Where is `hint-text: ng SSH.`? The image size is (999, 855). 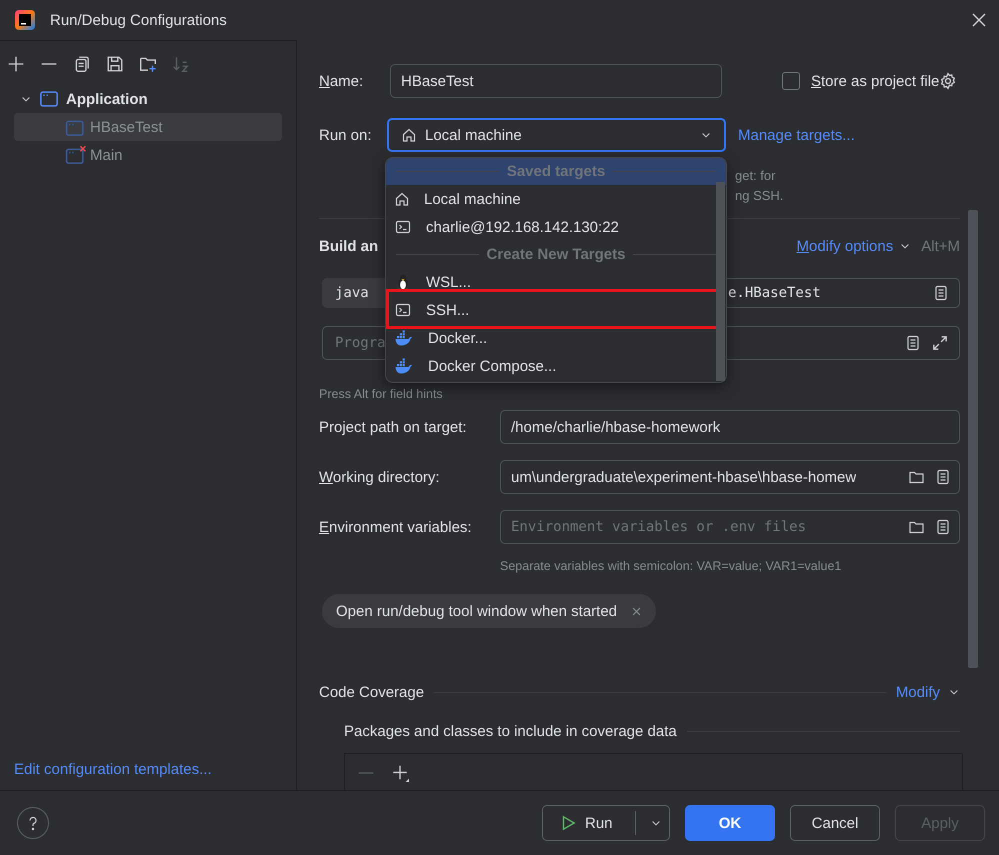 hint-text: ng SSH. is located at coordinates (759, 196).